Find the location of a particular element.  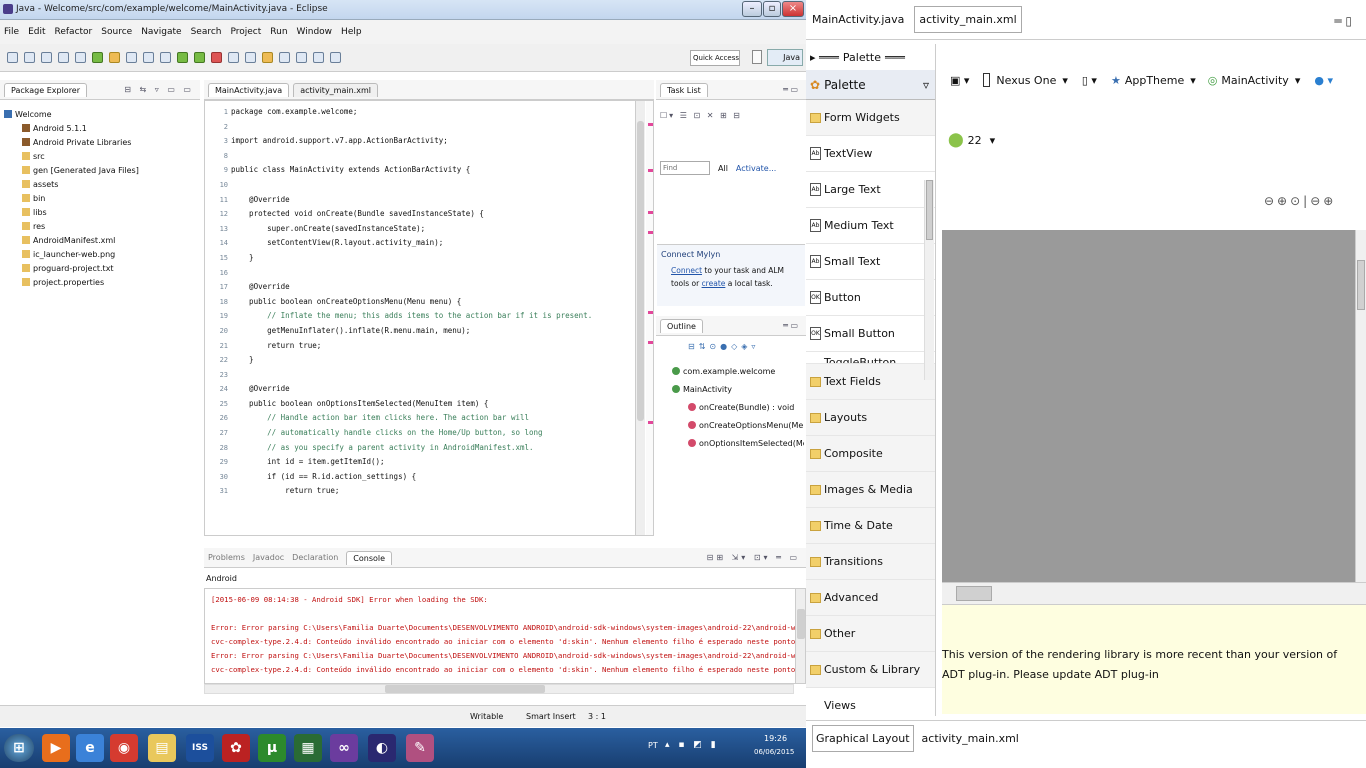

clock-date: 06/06/2015 is located at coordinates (774, 752).